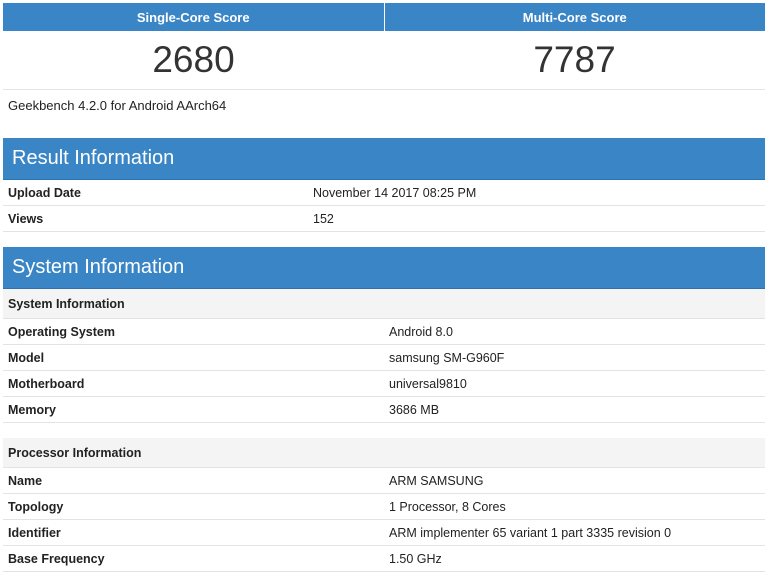 The width and height of the screenshot is (768, 576). I want to click on operating-system-value: Android 8.0, so click(574, 331).